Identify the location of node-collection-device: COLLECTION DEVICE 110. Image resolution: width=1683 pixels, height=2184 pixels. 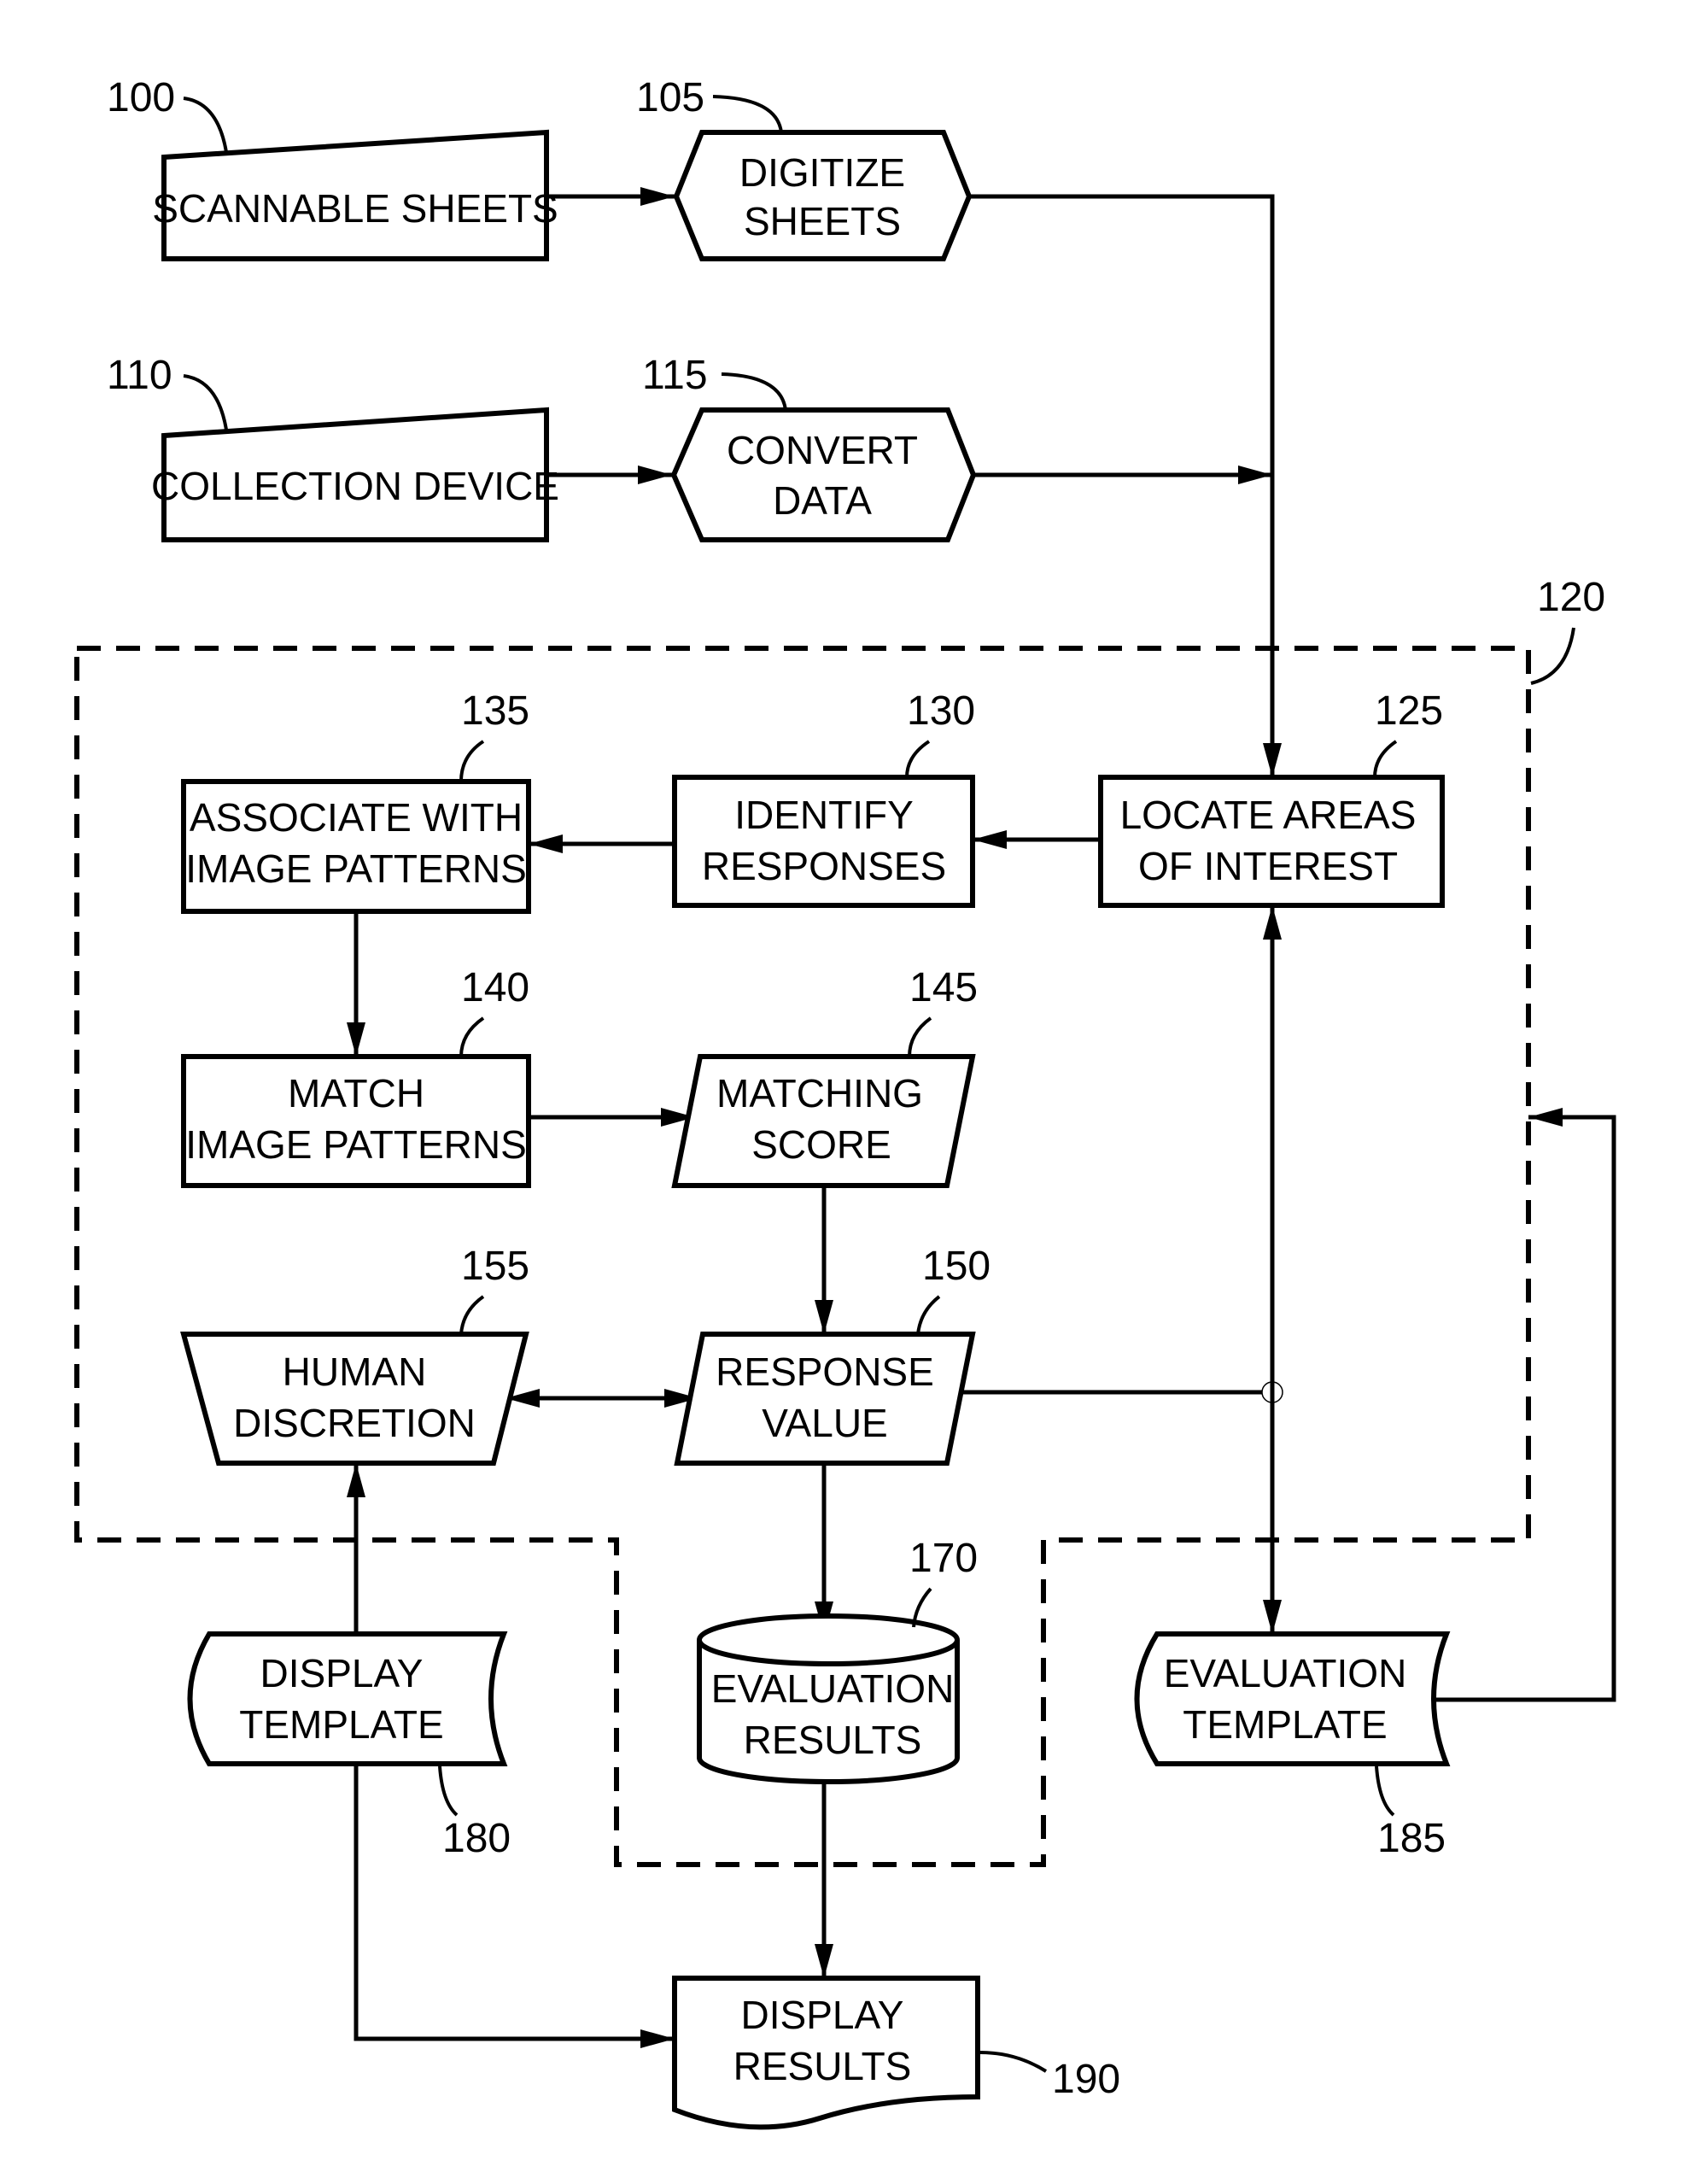
(333, 447).